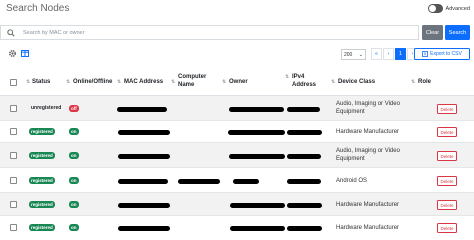 The height and width of the screenshot is (240, 474). I want to click on toggle-switch, so click(435, 8).